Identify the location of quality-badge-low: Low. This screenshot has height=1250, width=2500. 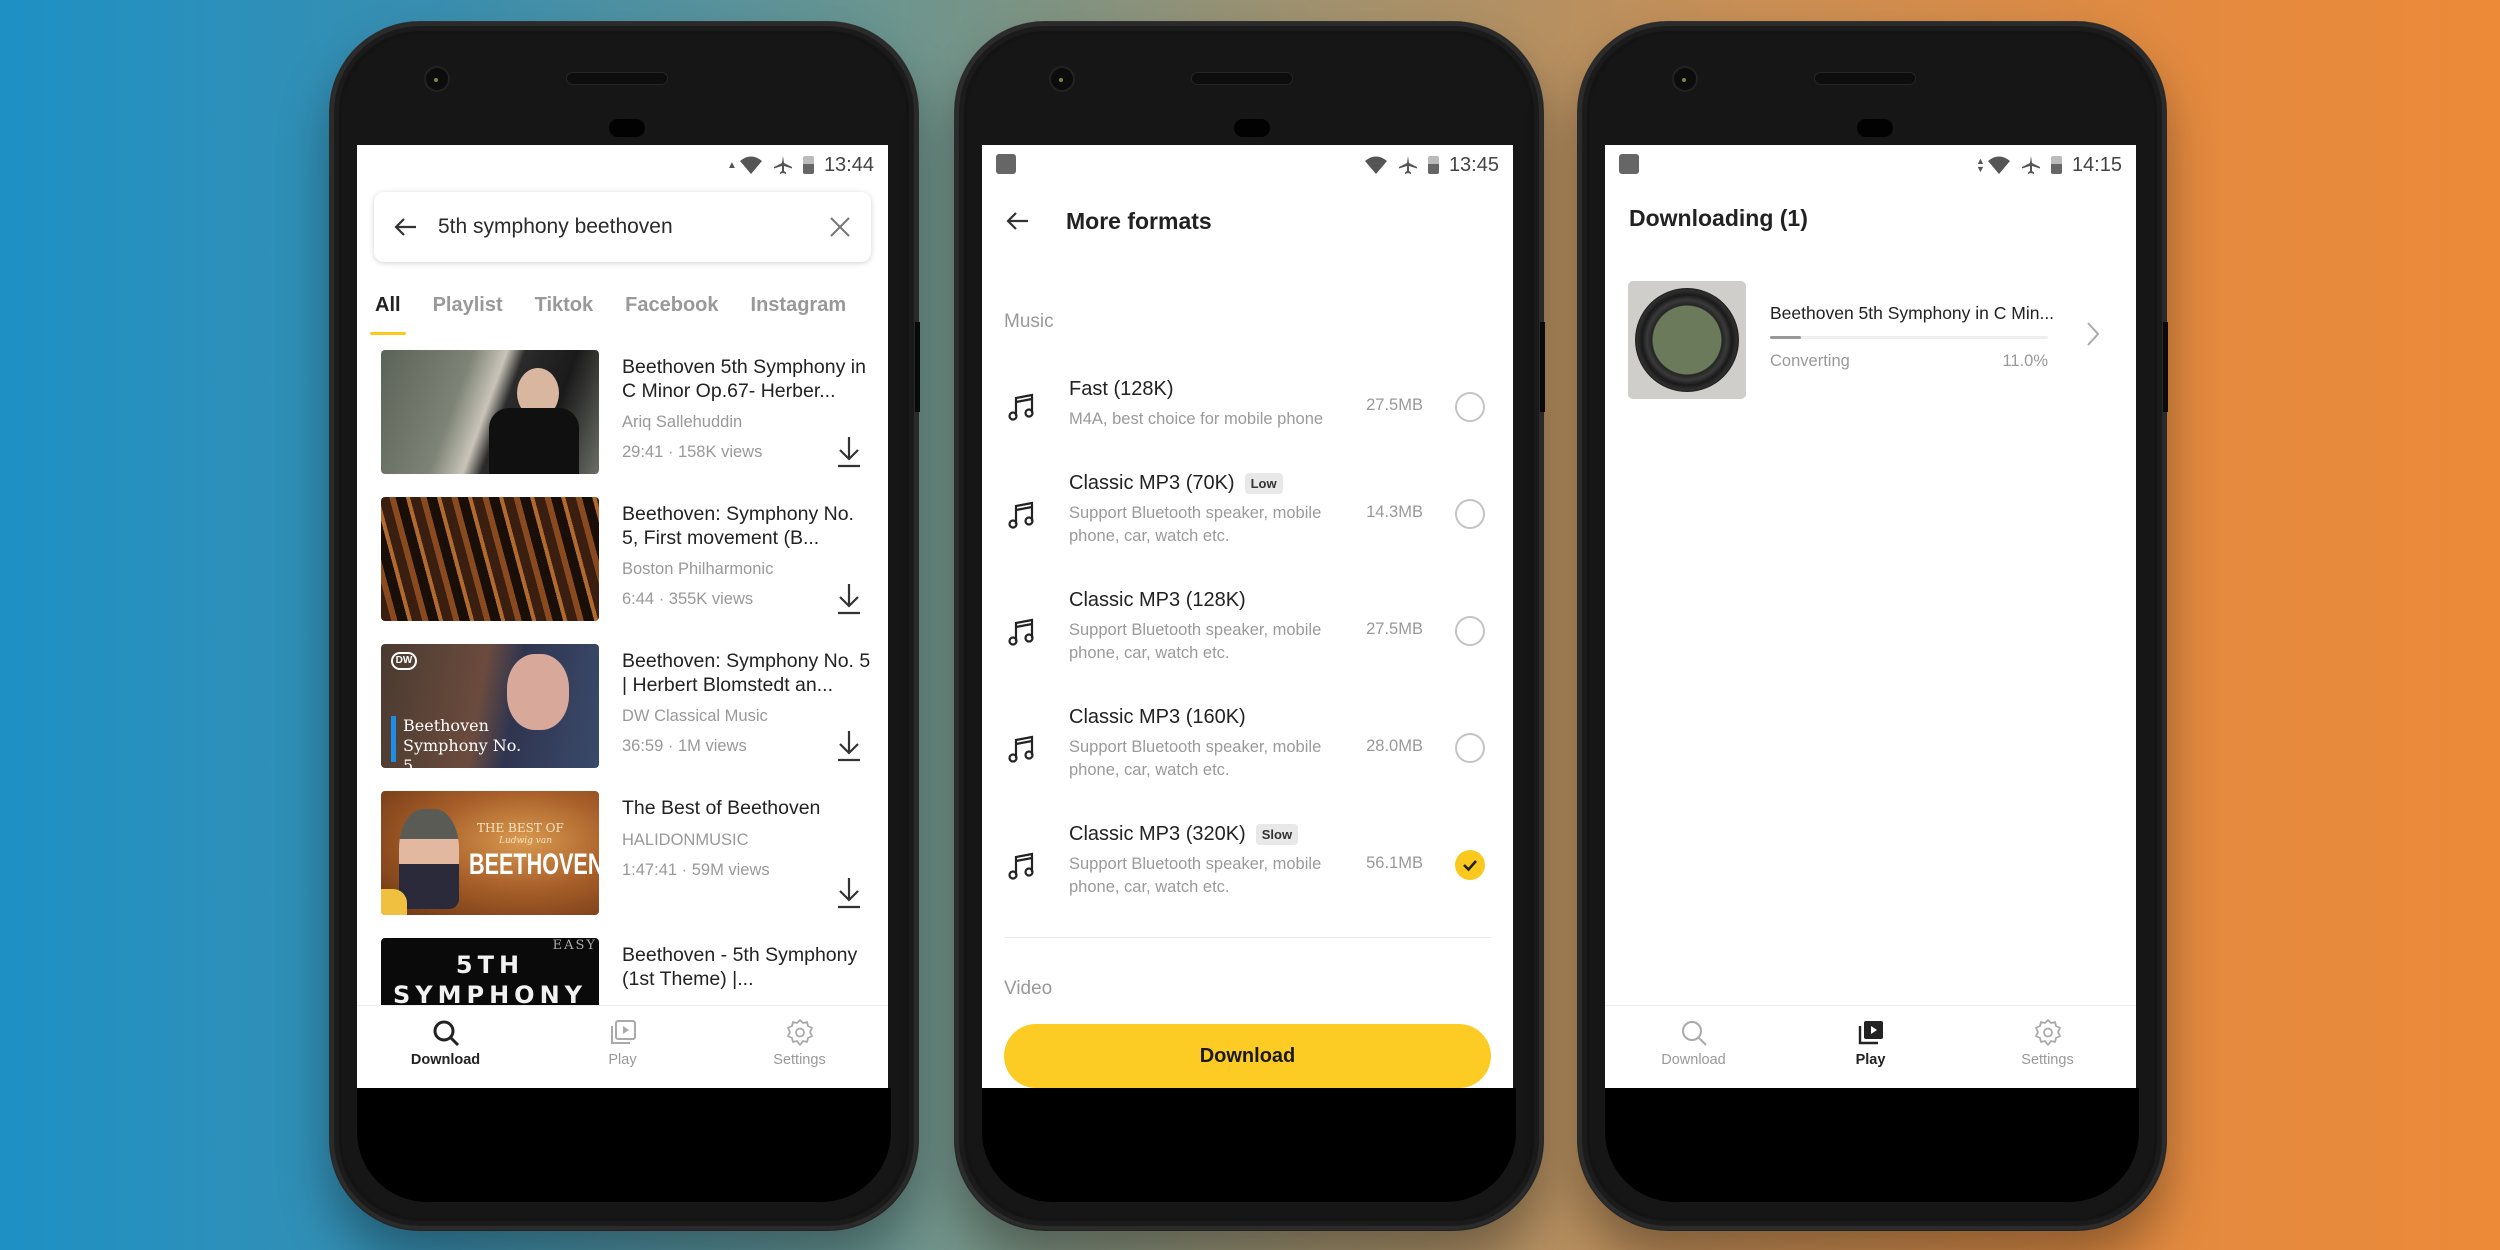
(1263, 483).